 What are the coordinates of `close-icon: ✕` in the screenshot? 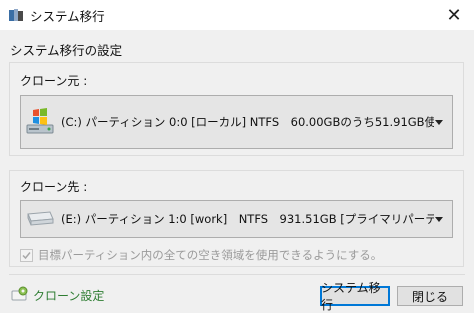 It's located at (454, 15).